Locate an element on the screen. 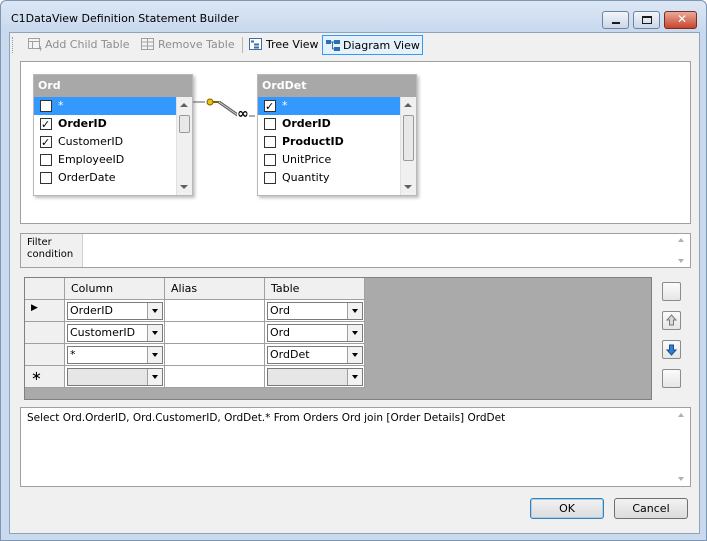  column-header-table: Table is located at coordinates (315, 289).